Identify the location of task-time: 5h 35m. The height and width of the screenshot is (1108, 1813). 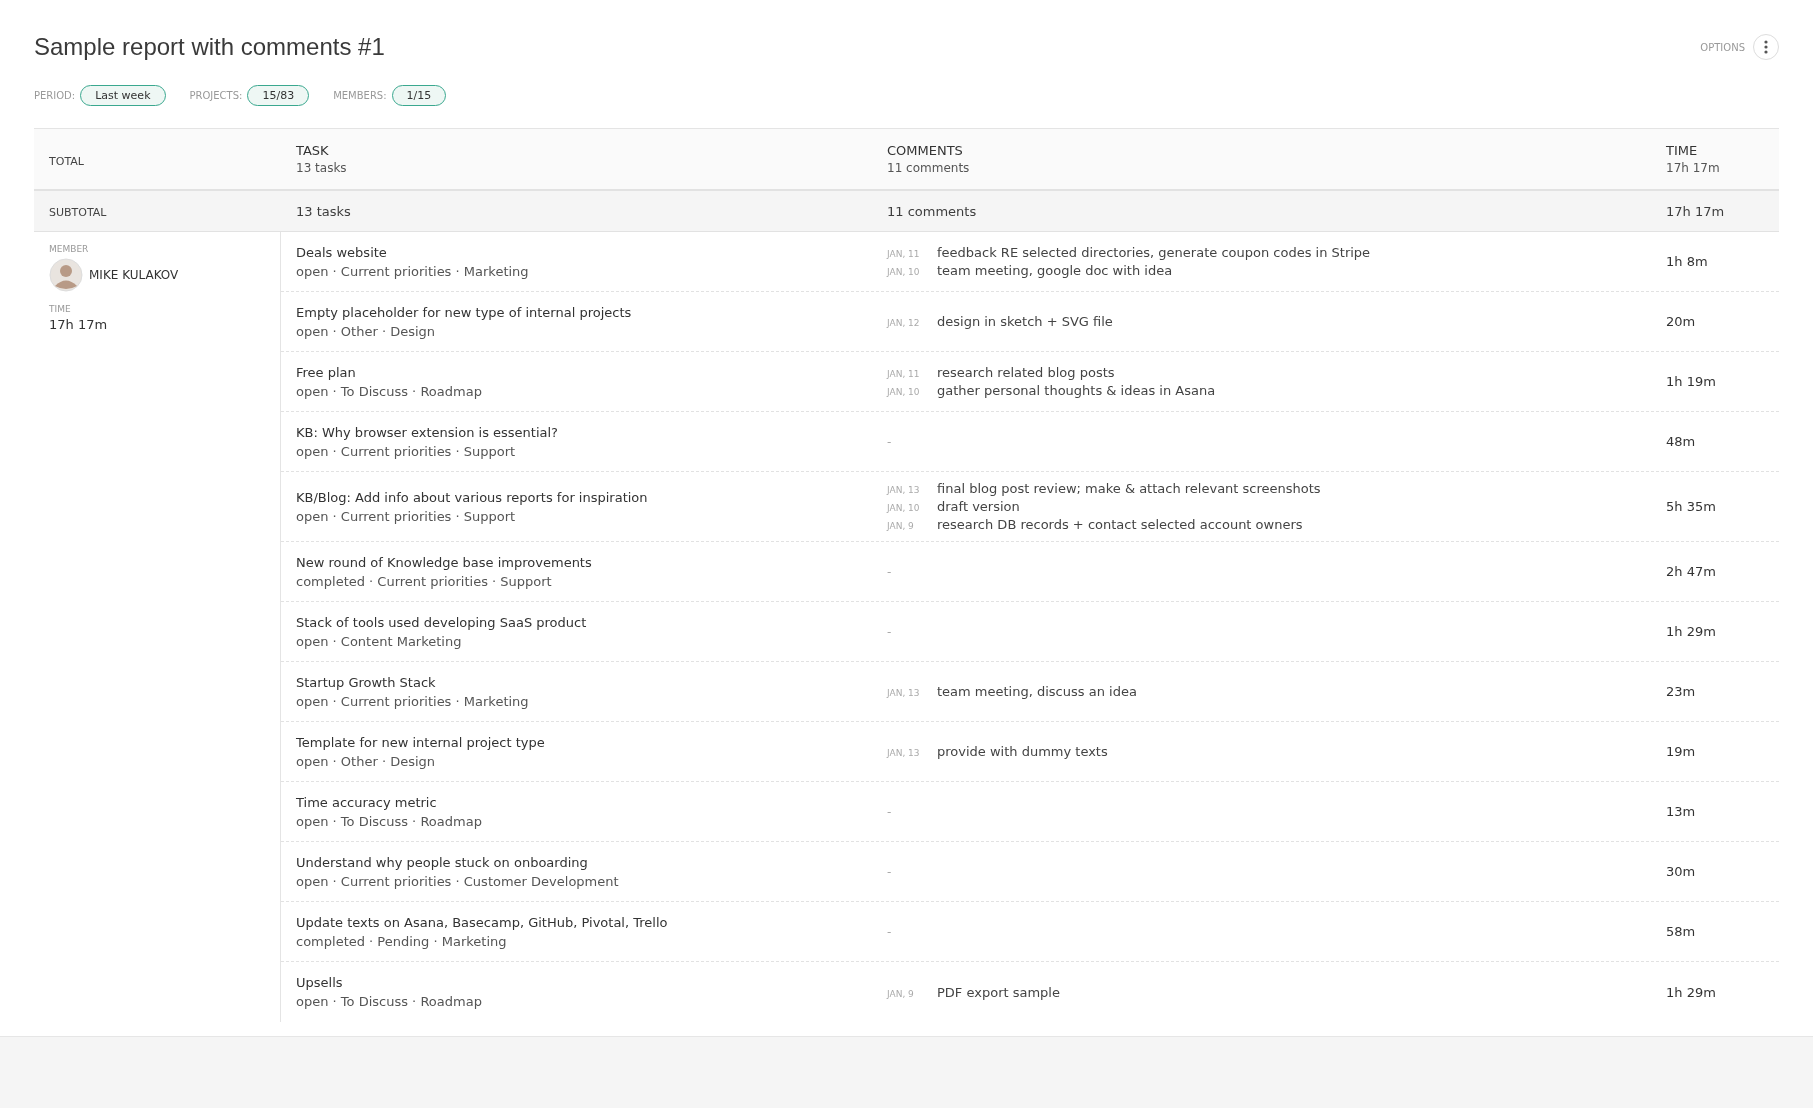
(1691, 506).